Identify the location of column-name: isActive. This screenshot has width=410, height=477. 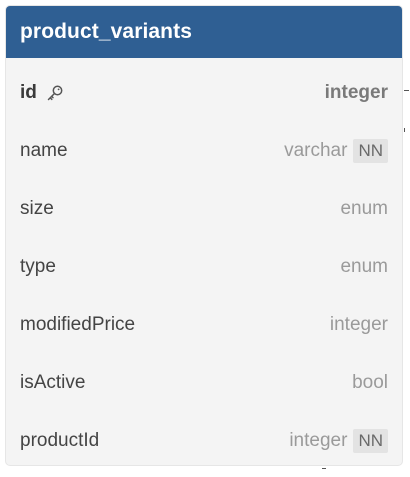
(53, 382).